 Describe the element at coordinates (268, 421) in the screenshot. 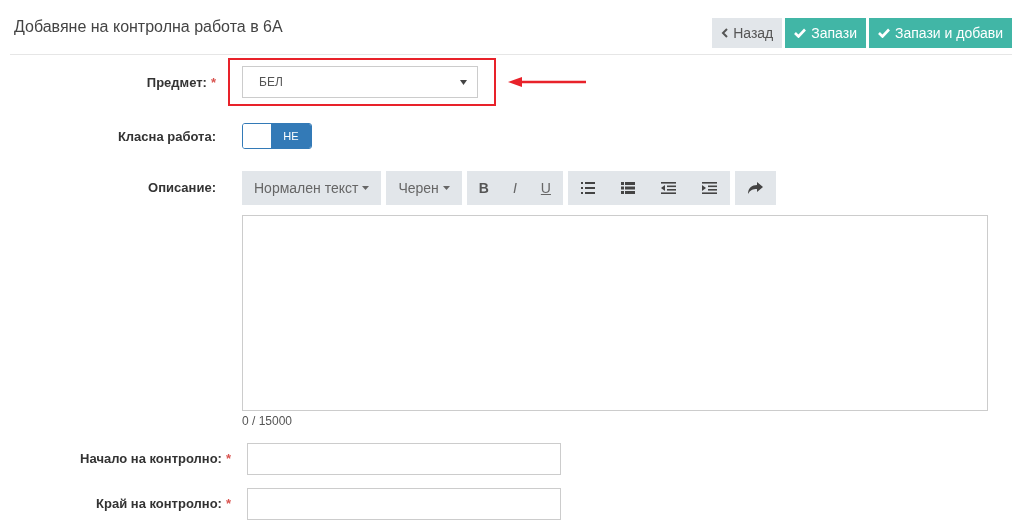

I see `character-counter: 0 / 15000` at that location.